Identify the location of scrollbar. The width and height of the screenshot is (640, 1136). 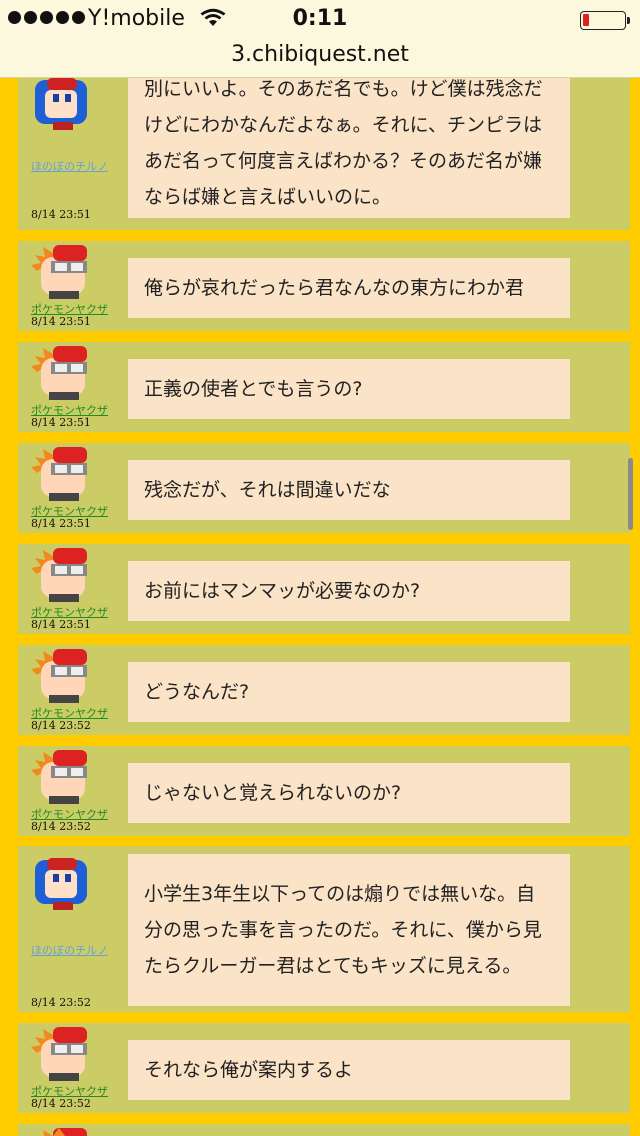
(630, 494).